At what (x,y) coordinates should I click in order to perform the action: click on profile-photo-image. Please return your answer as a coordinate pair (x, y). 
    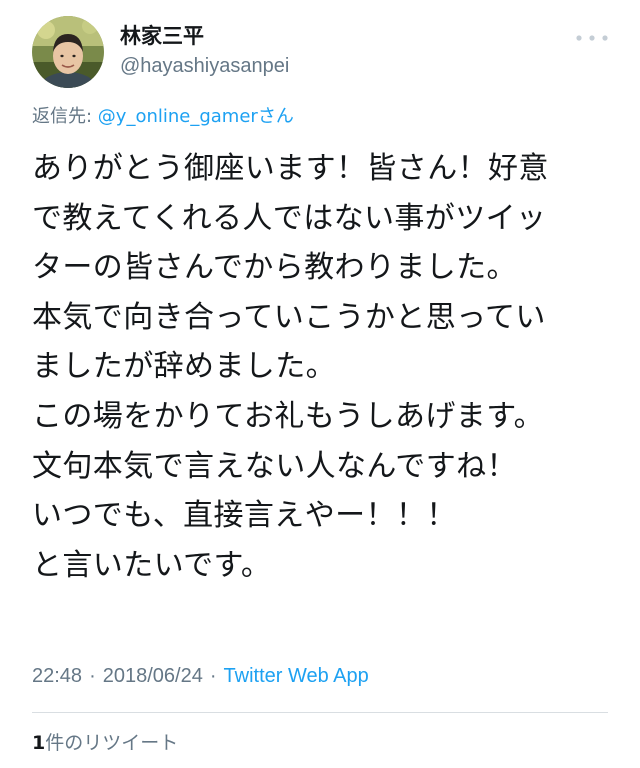
    Looking at the image, I should click on (68, 52).